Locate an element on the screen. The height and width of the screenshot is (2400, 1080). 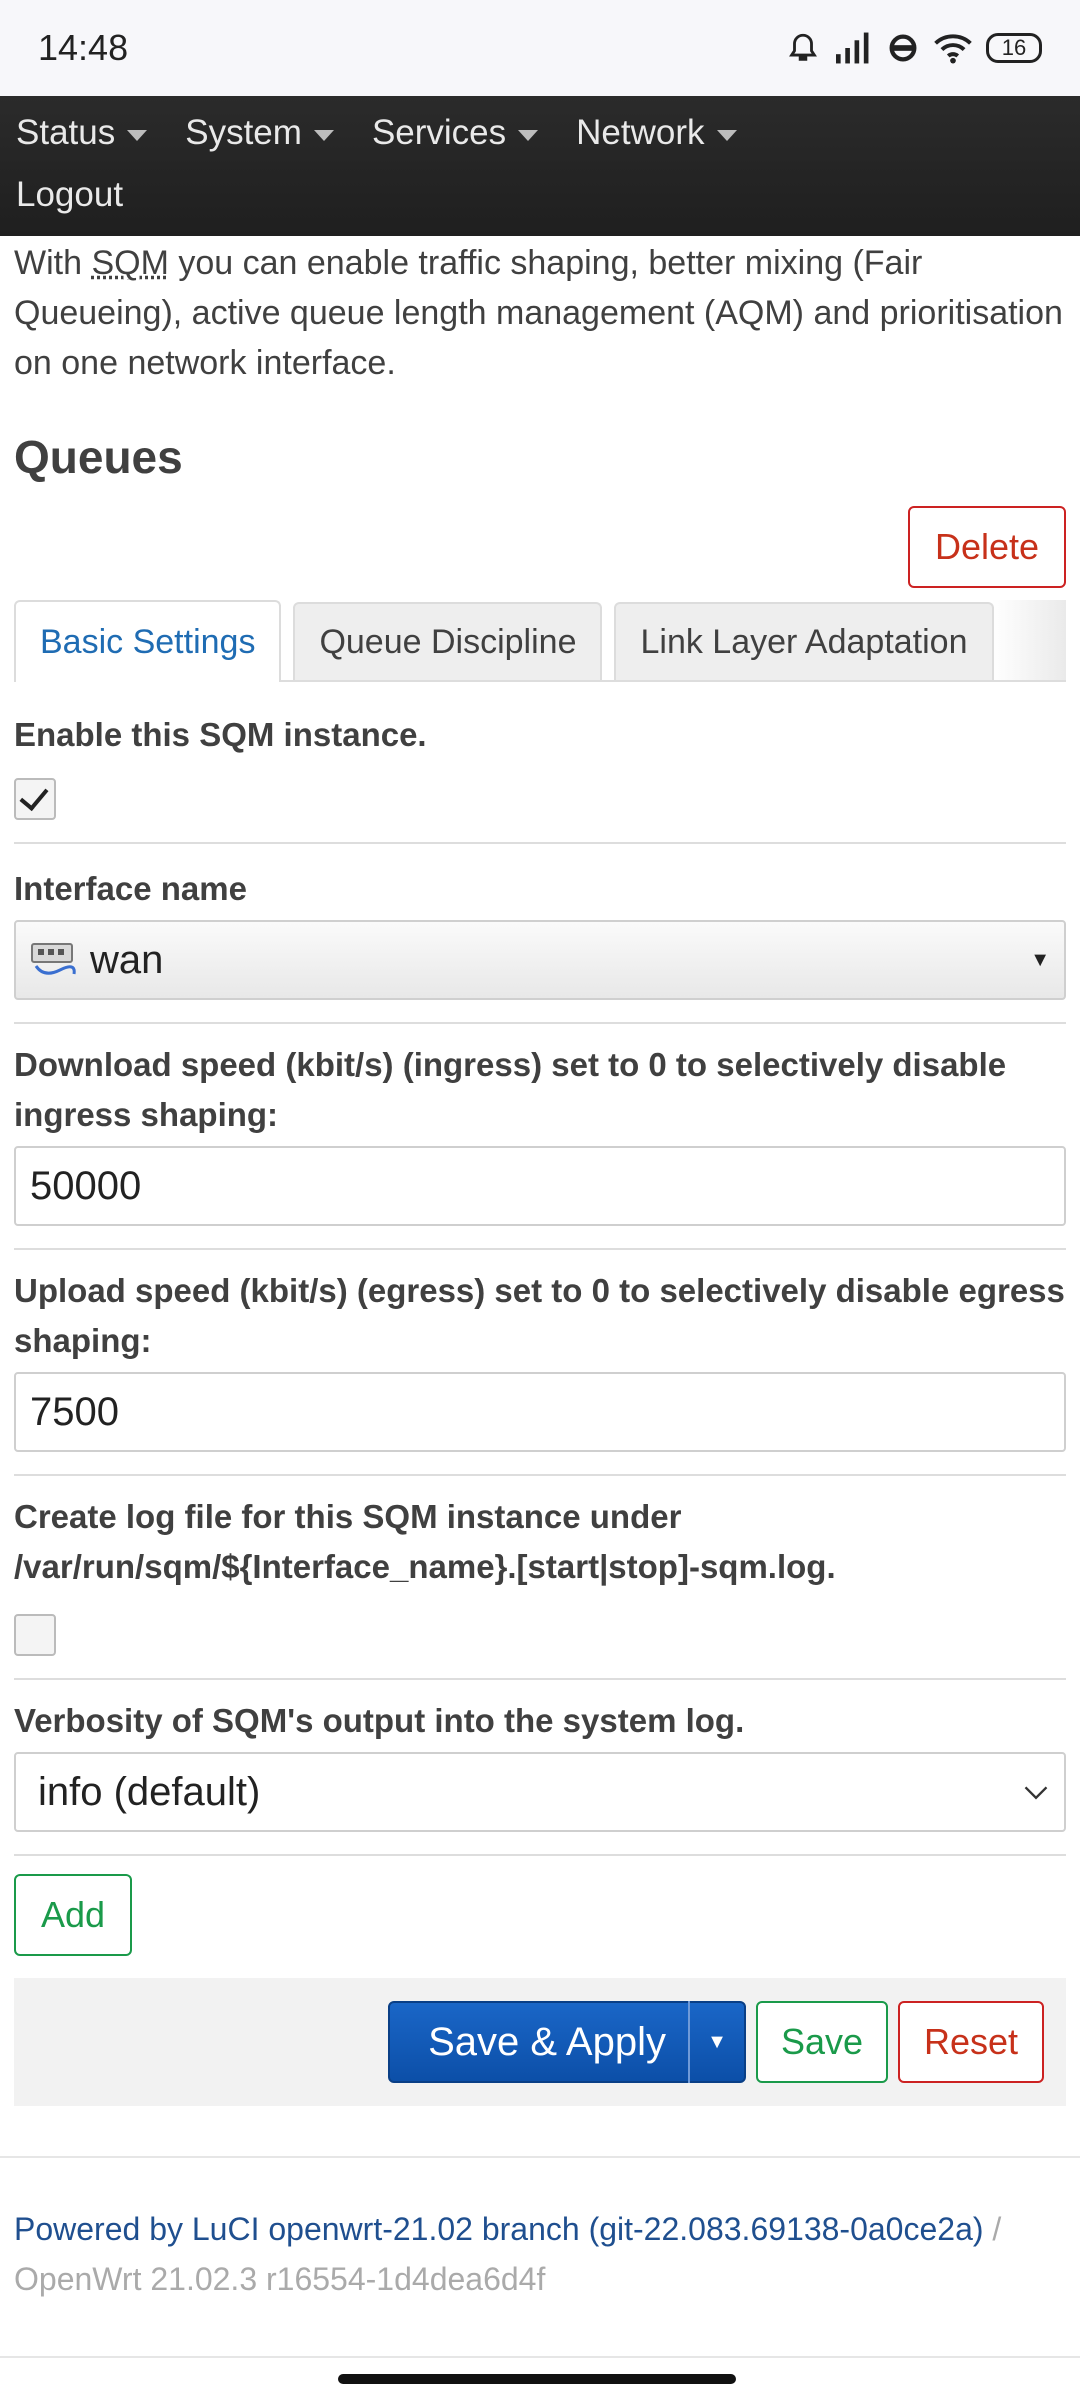
sync-icon is located at coordinates (903, 48).